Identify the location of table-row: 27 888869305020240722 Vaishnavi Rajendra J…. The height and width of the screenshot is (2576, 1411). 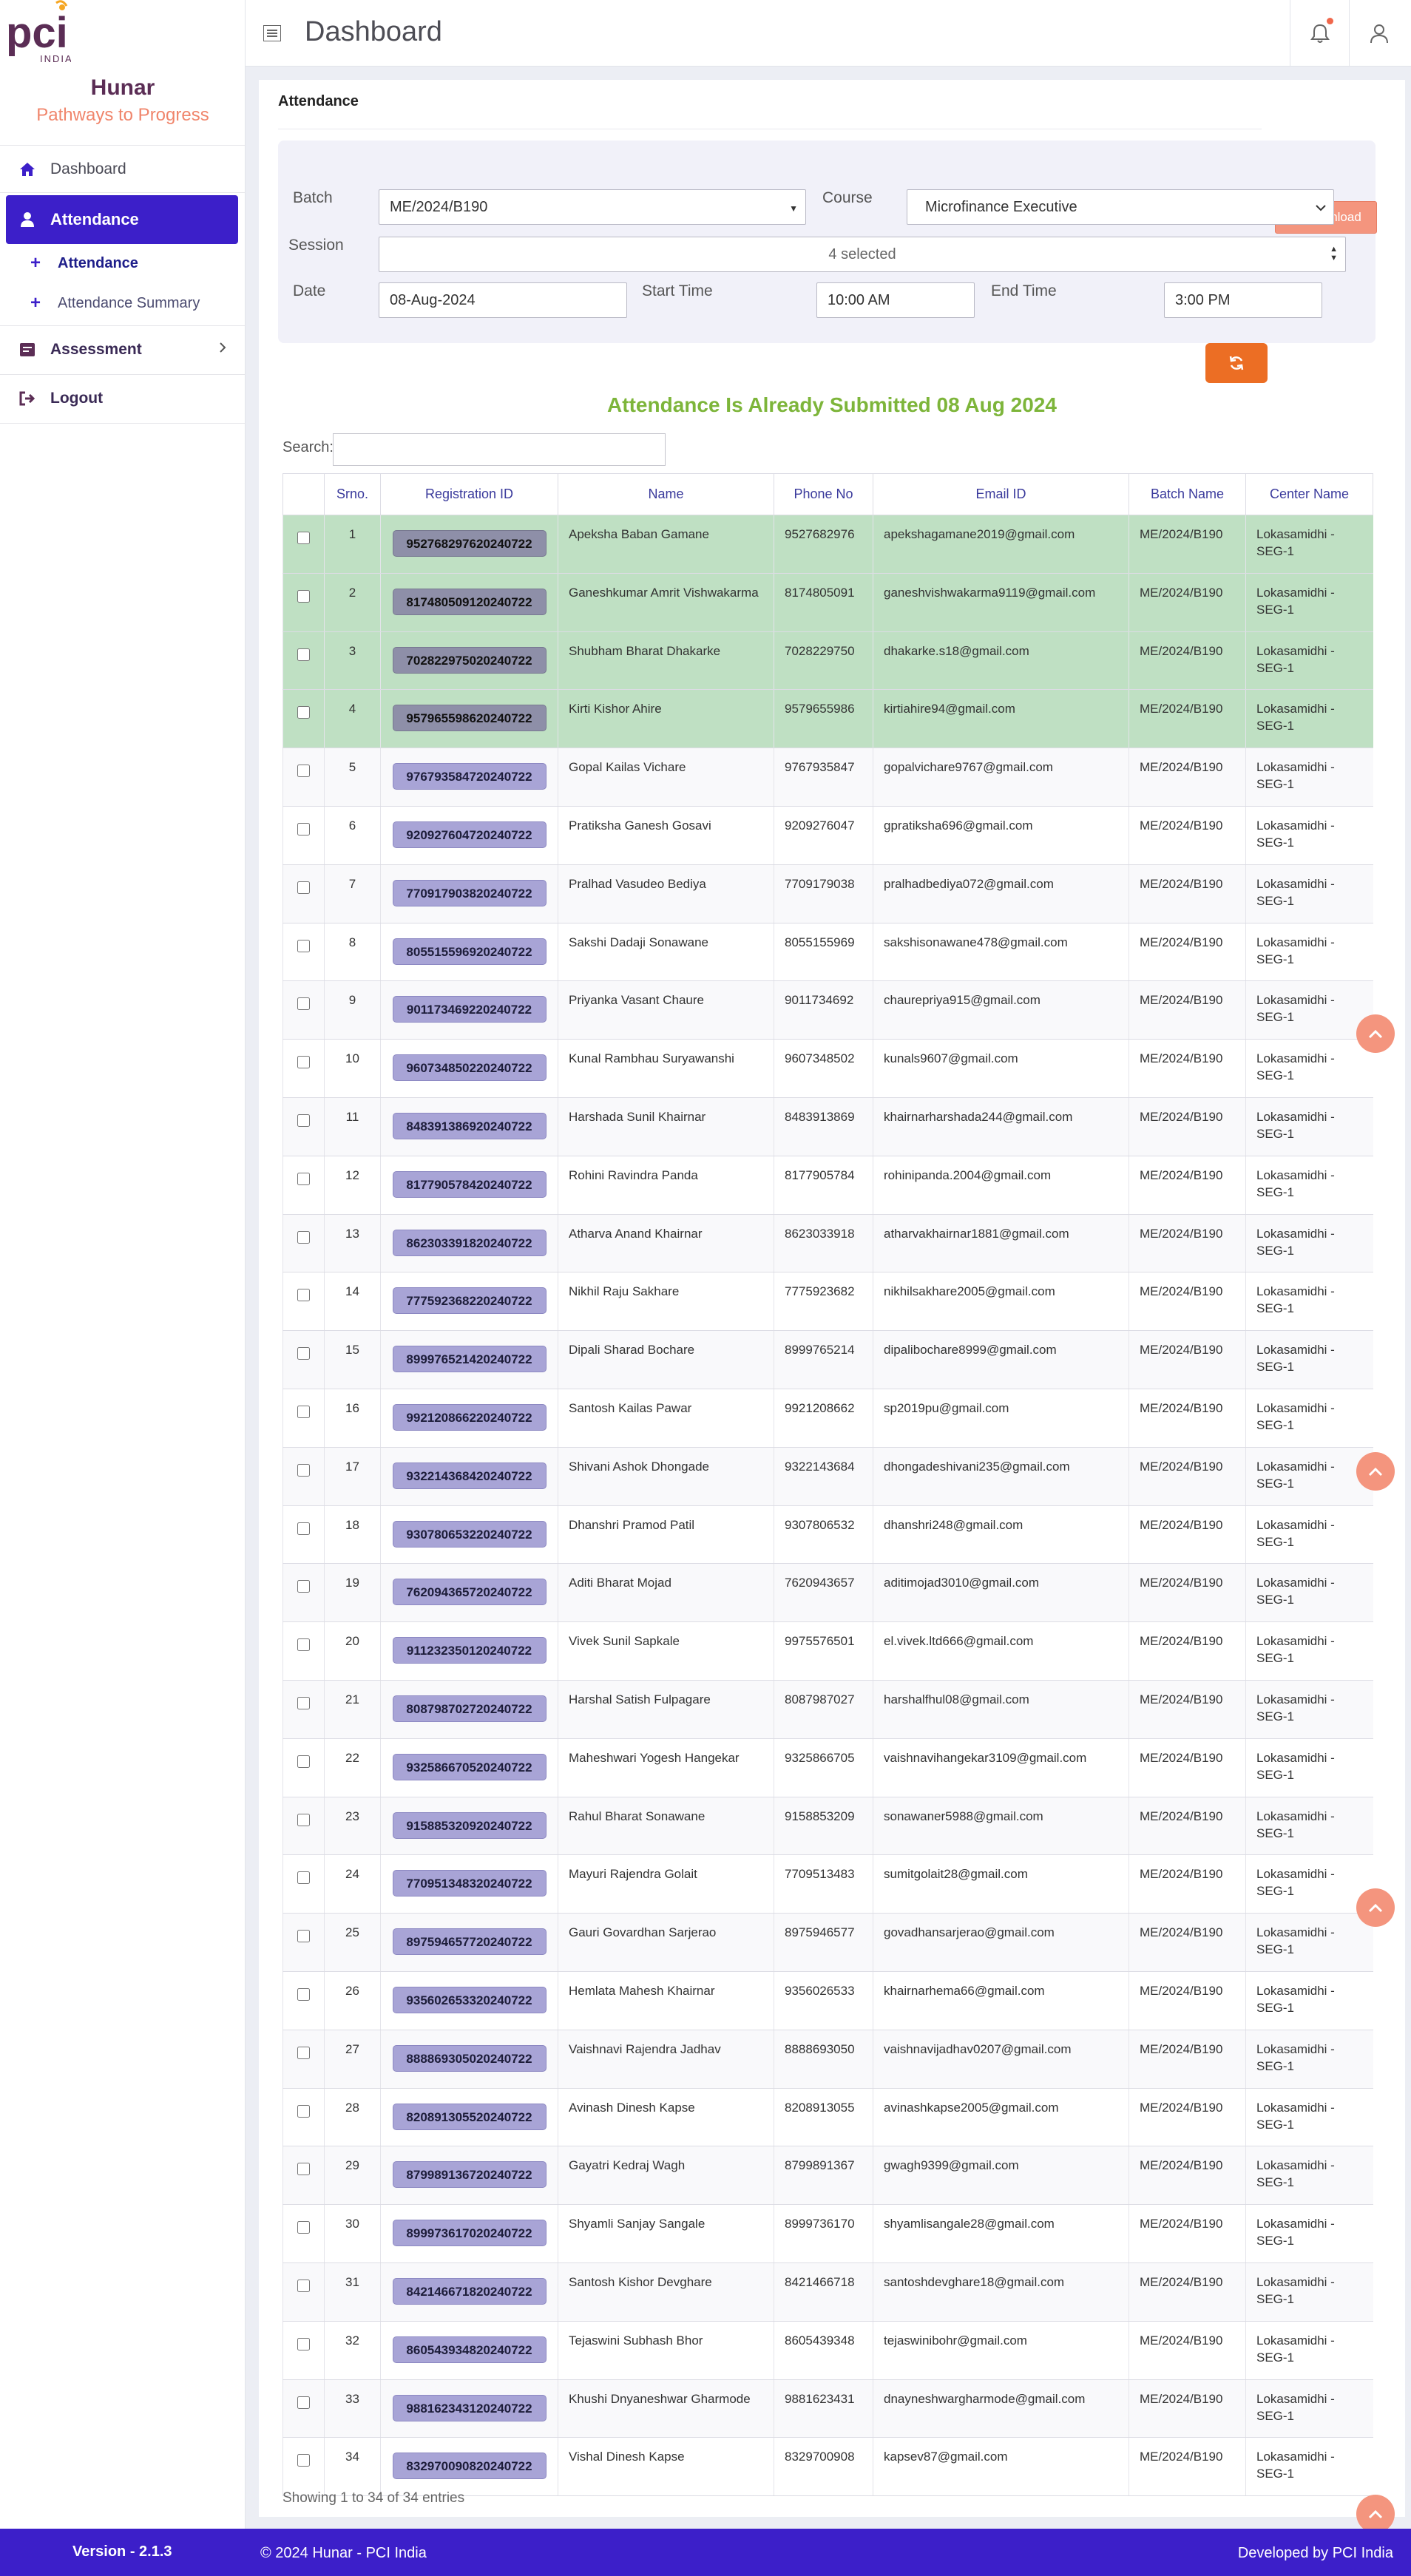
(827, 2059).